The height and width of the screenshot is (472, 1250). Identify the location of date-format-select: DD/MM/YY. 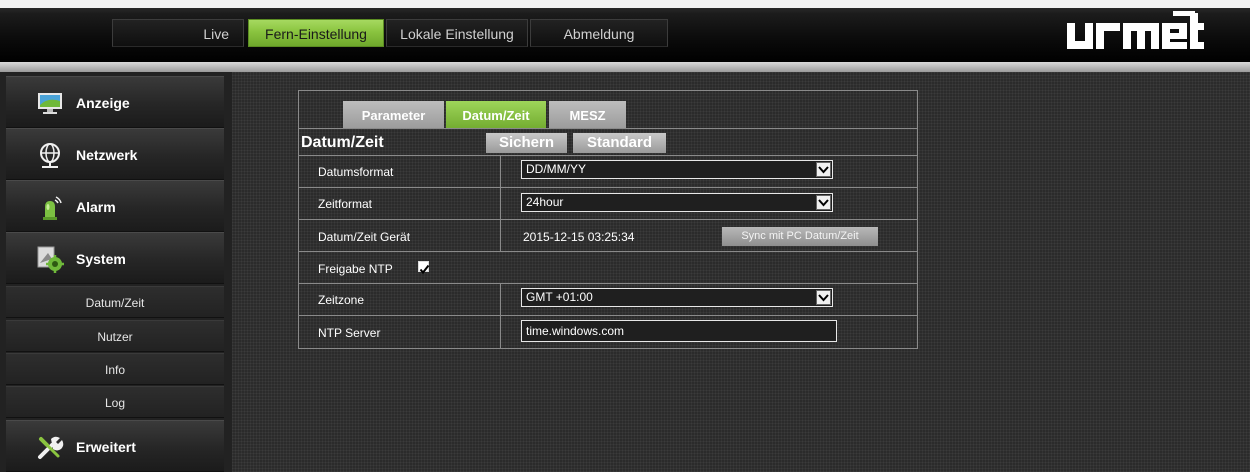
(677, 169).